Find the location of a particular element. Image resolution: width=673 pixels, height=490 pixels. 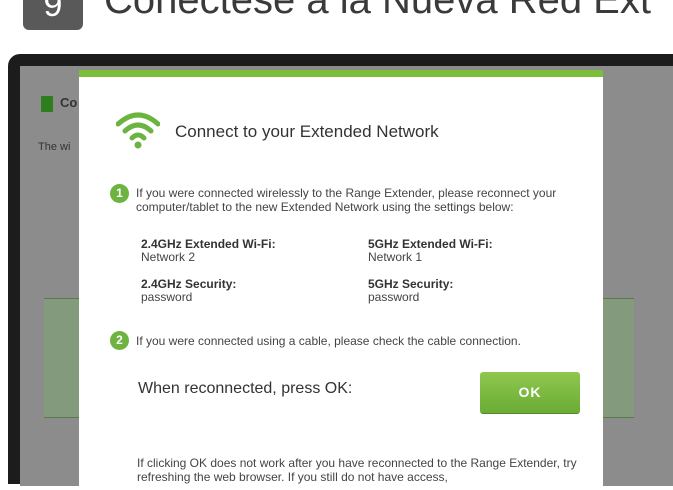

step-number: 9 is located at coordinates (53, 12).